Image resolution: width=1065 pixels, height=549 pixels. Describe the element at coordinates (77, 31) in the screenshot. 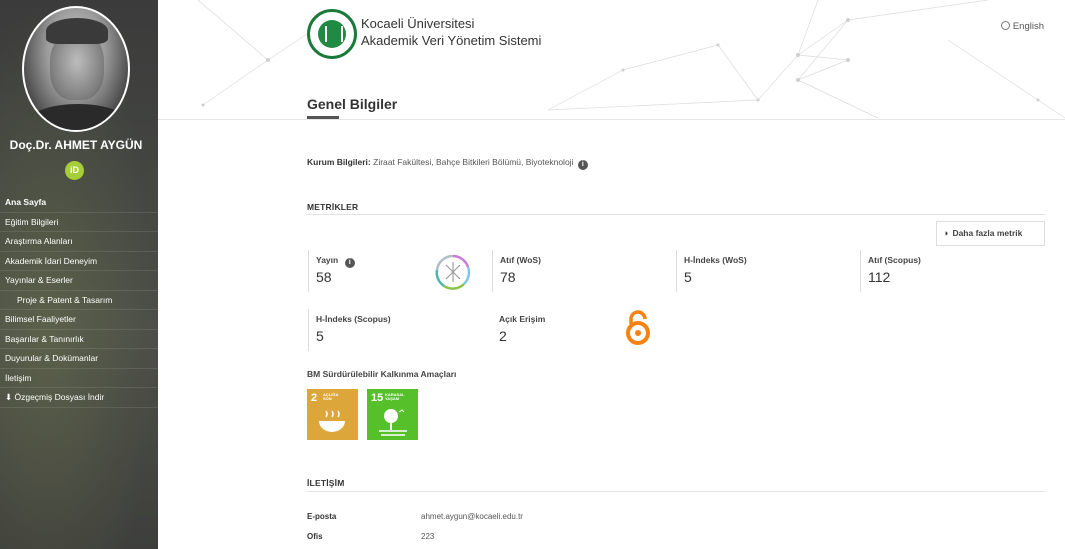

I see `photo-hair` at that location.